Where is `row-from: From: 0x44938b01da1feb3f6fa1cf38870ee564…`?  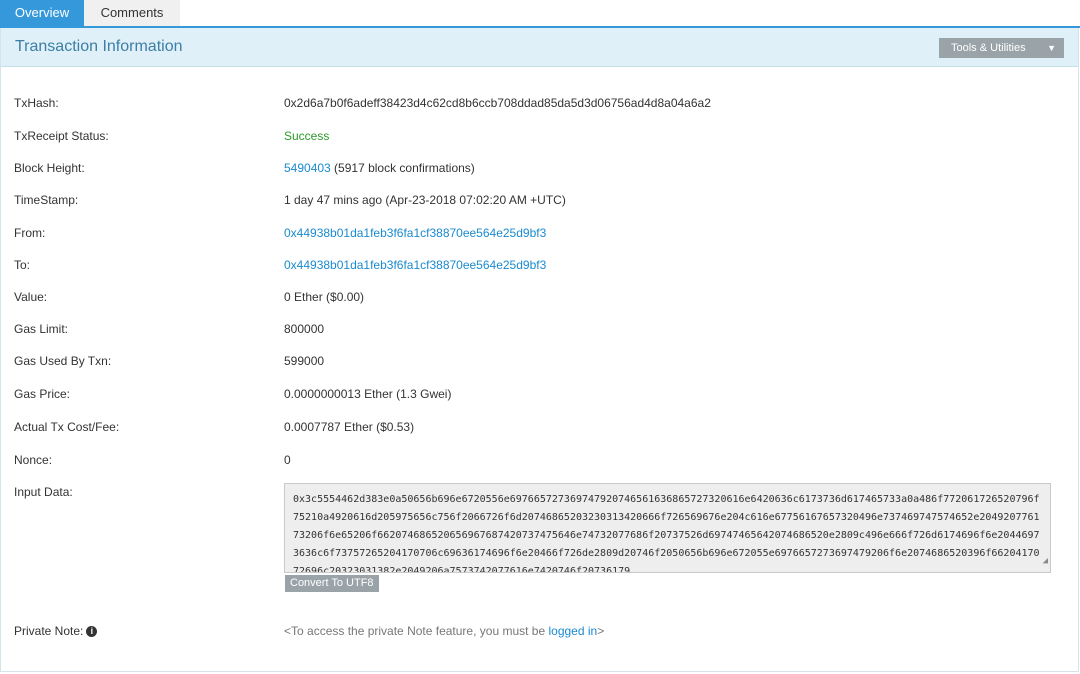 row-from: From: 0x44938b01da1feb3f6fa1cf38870ee564… is located at coordinates (539, 233).